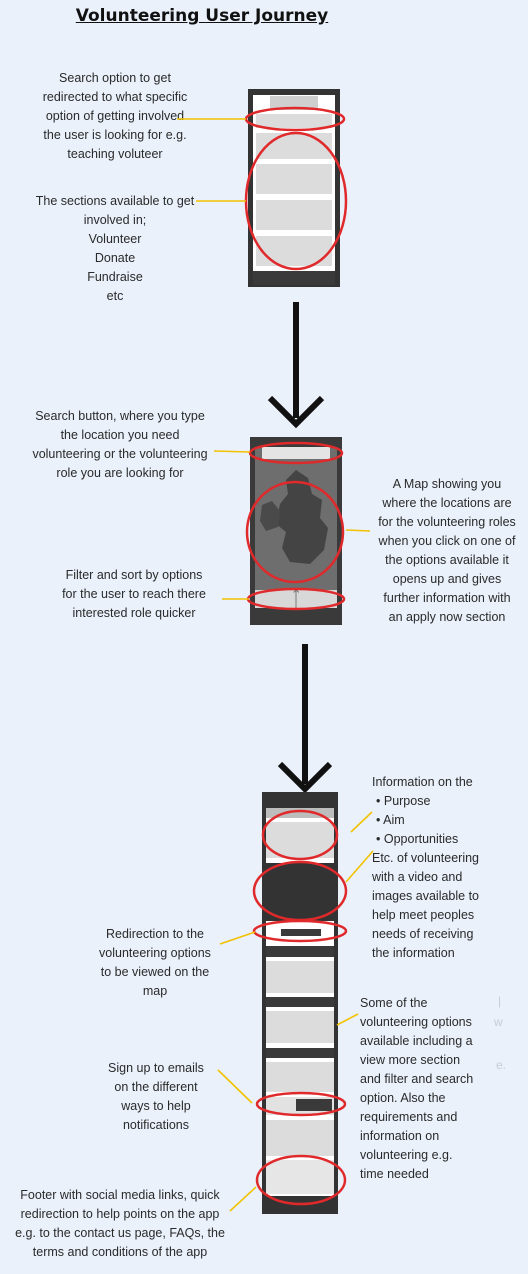 Image resolution: width=528 pixels, height=1274 pixels. What do you see at coordinates (300, 892) in the screenshot?
I see `video-block` at bounding box center [300, 892].